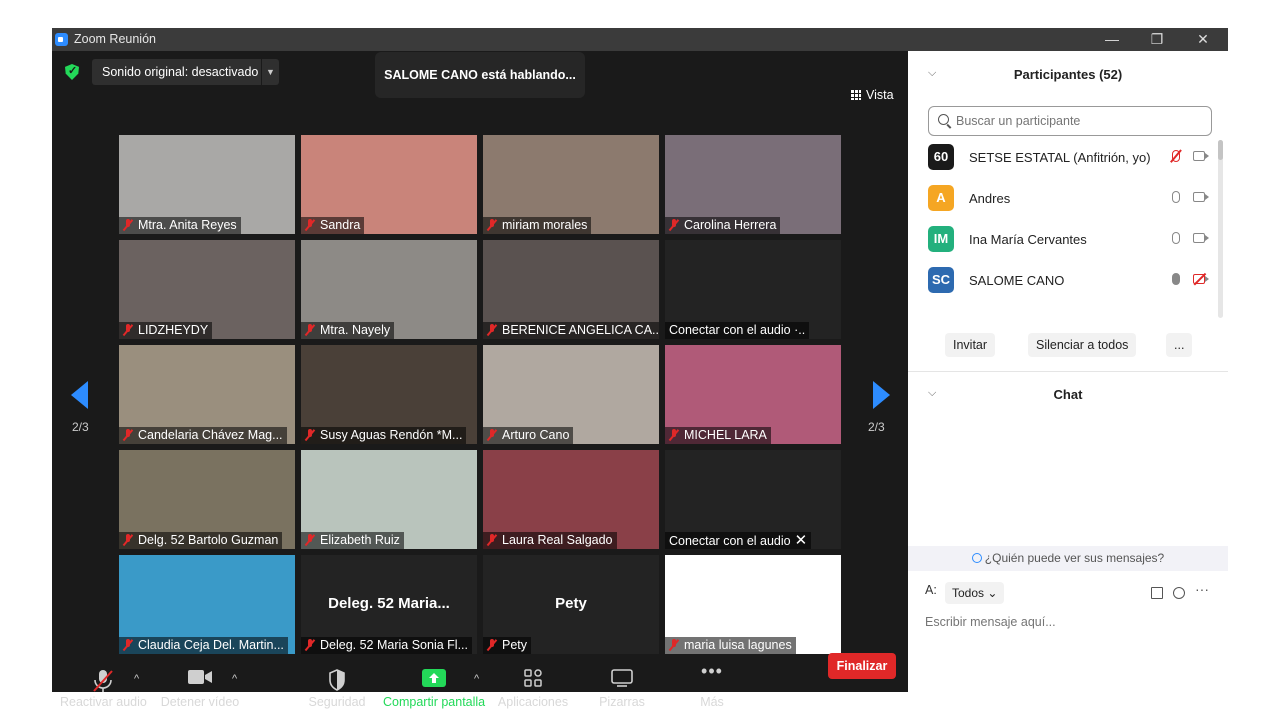 This screenshot has width=1280, height=720. I want to click on video-tile: Sandra, so click(389, 184).